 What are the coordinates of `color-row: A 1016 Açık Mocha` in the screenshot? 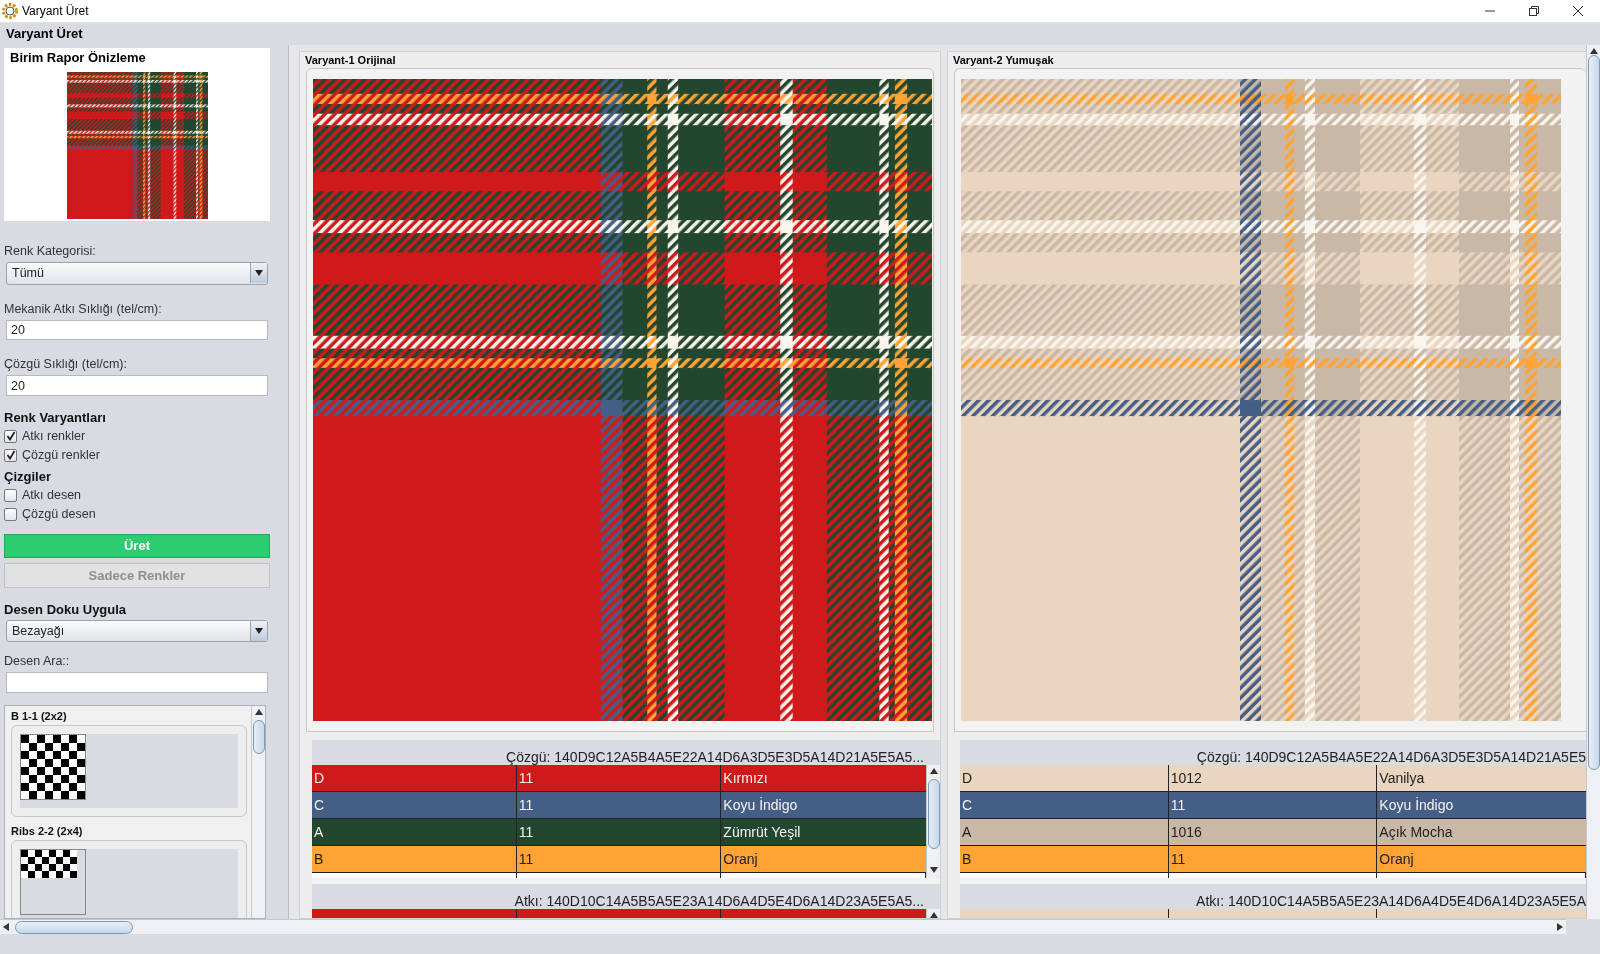 It's located at (1273, 832).